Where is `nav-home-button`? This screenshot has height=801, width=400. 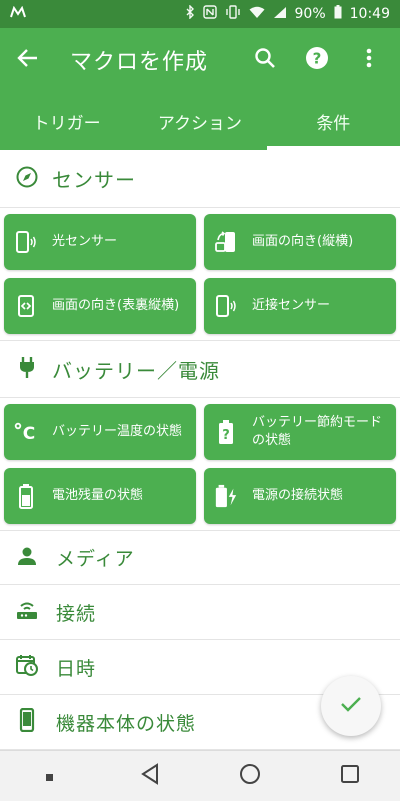 nav-home-button is located at coordinates (250, 776).